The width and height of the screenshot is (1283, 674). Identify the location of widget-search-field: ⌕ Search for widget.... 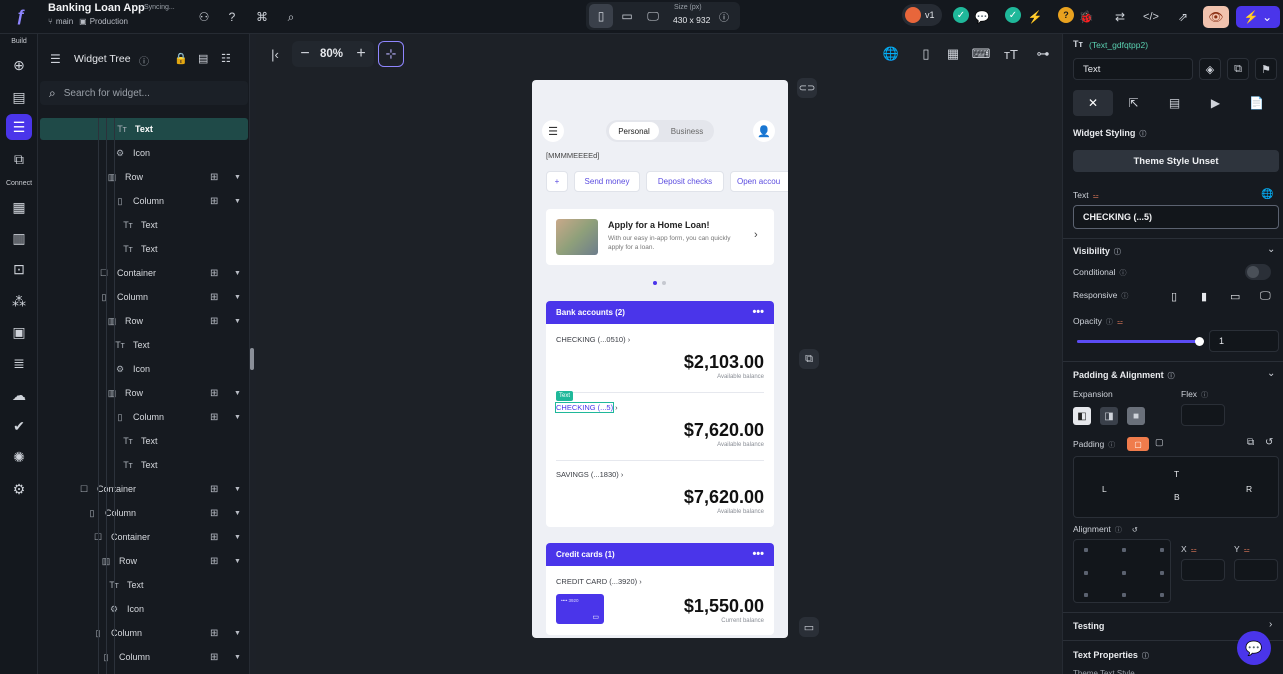
(144, 93).